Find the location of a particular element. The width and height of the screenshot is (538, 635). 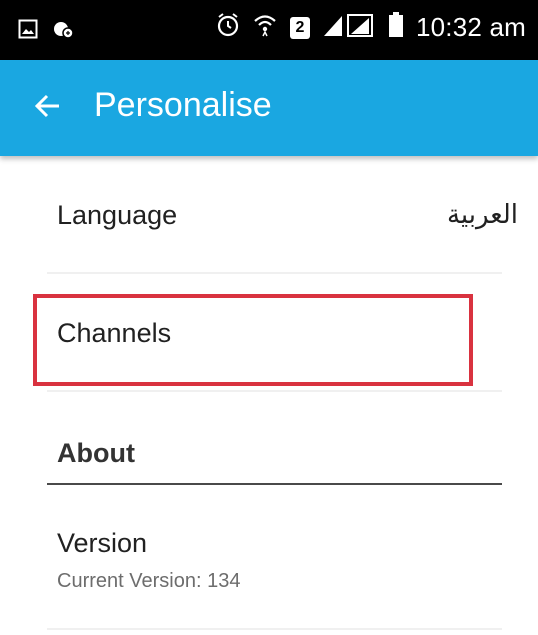

about-section-header: About is located at coordinates (96, 453).